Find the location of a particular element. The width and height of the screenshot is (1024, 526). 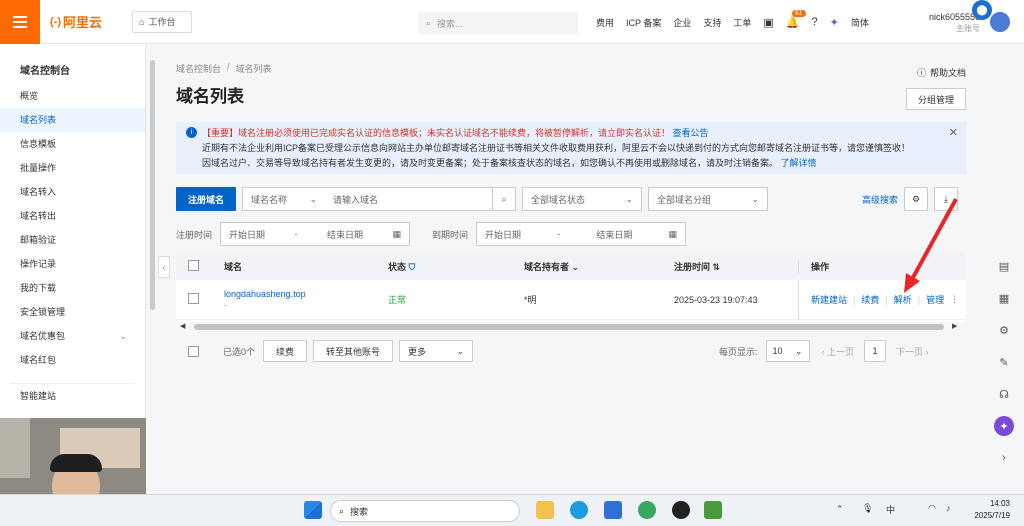

table-horizontal-scrollbar: ◀ ▶ is located at coordinates (571, 327).